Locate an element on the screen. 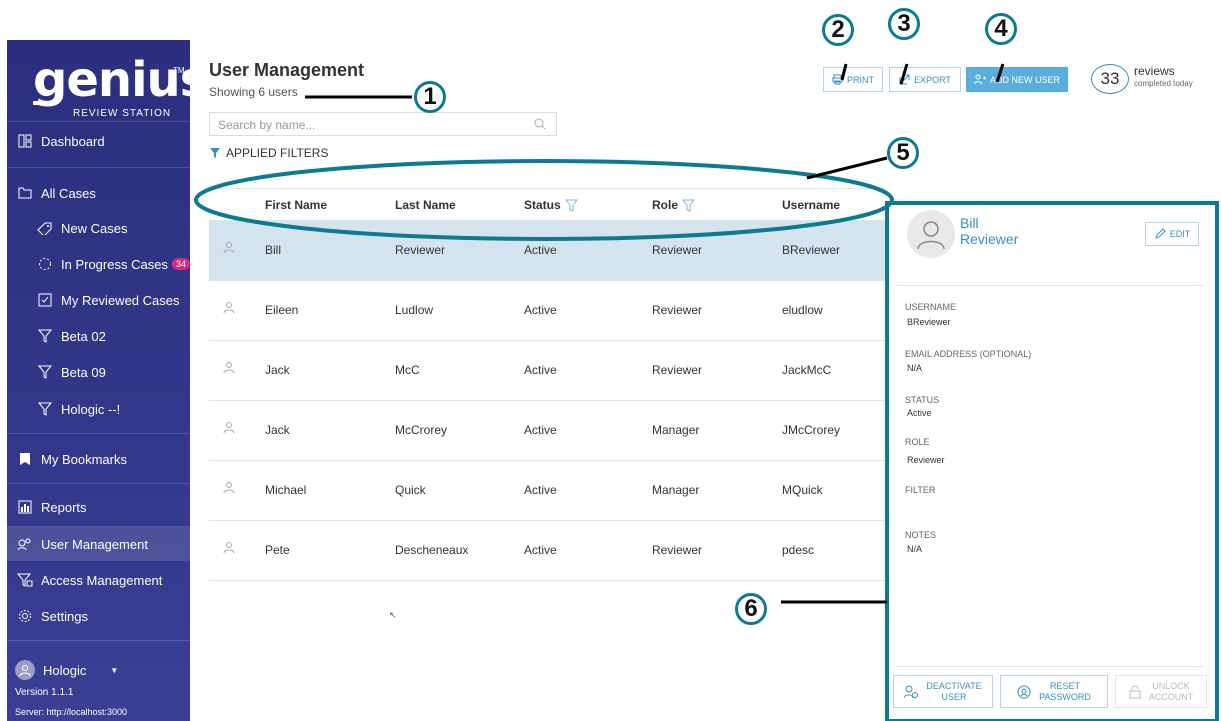 This screenshot has width=1221, height=721. callout-5-ellipse is located at coordinates (544, 200).